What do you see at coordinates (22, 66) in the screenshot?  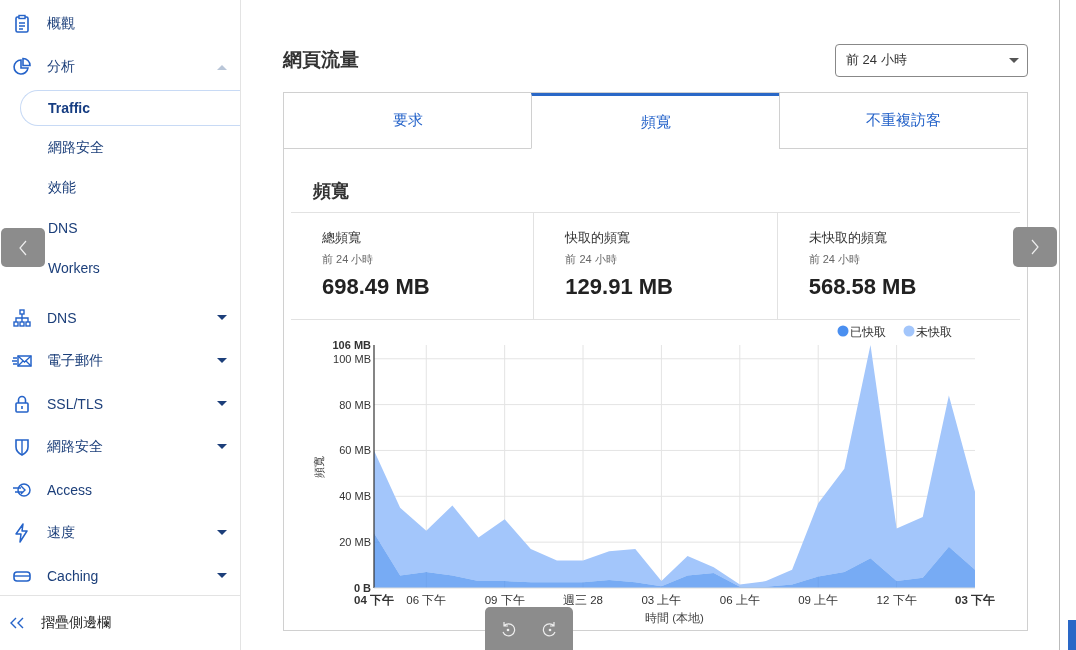 I see `pie-chart-icon` at bounding box center [22, 66].